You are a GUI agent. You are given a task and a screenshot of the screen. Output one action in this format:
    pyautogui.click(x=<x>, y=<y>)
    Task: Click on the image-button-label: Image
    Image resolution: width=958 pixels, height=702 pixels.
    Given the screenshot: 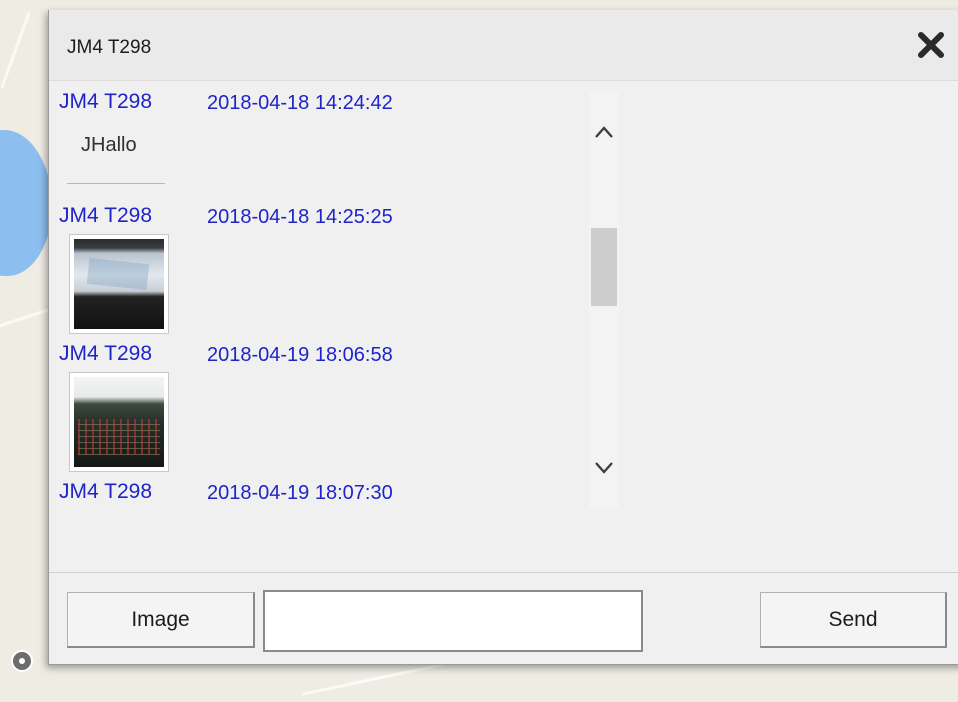 What is the action you would take?
    pyautogui.click(x=160, y=619)
    